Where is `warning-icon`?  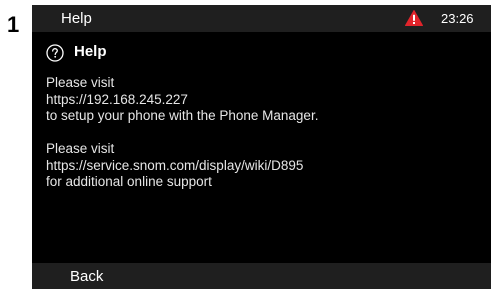
warning-icon is located at coordinates (414, 18).